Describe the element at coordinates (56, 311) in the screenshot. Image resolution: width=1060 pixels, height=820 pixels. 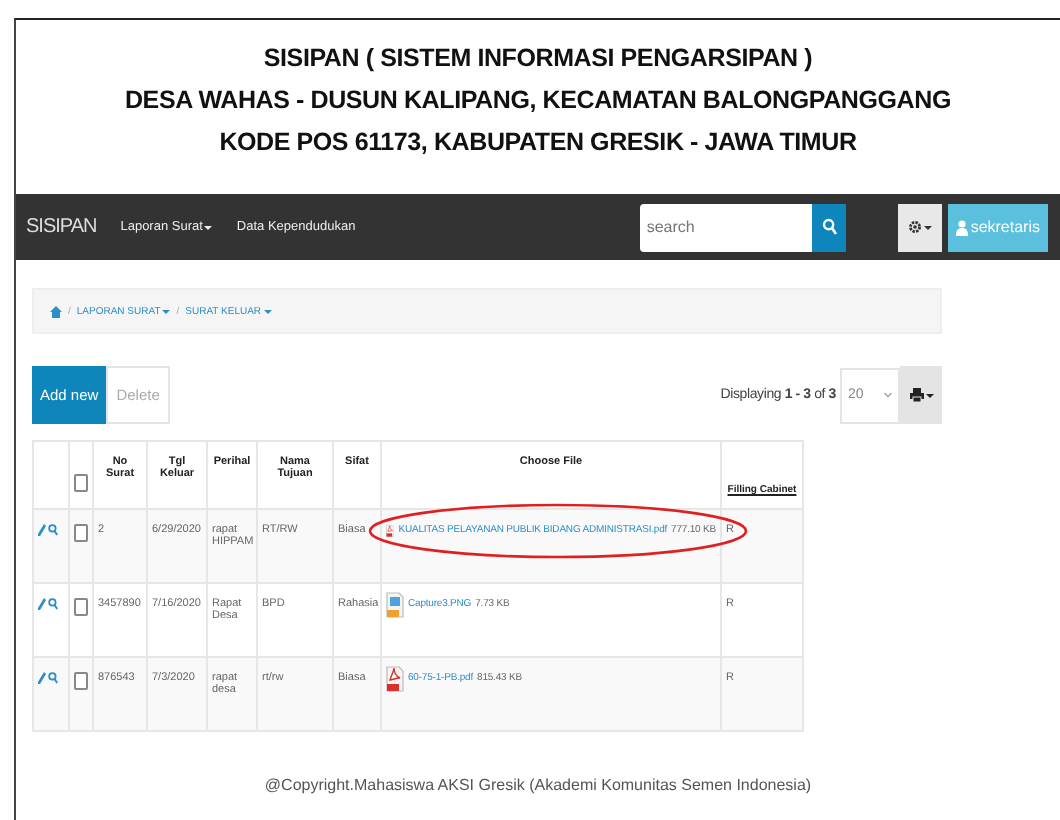
I see `home-icon` at that location.